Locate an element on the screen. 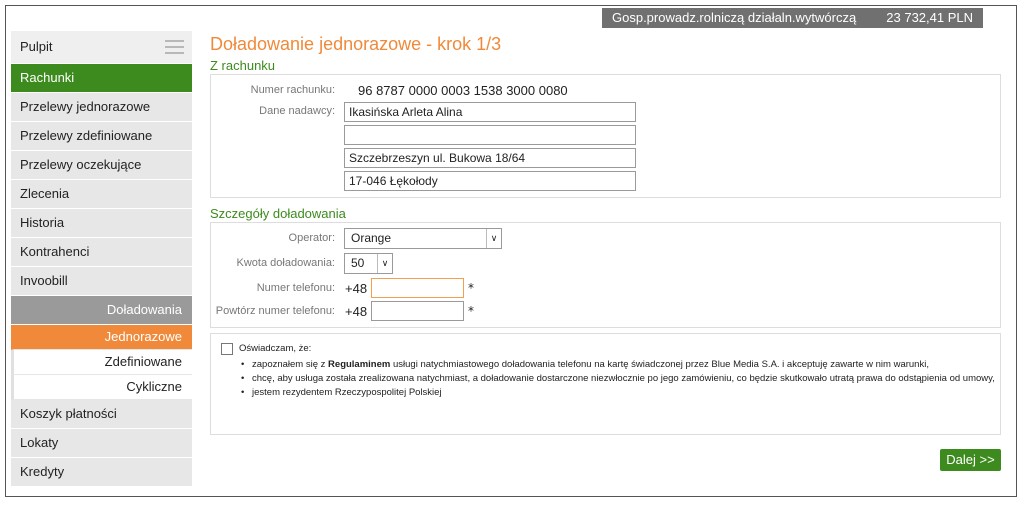 The height and width of the screenshot is (505, 1024). phone-repeat-prefix: +48 is located at coordinates (356, 311).